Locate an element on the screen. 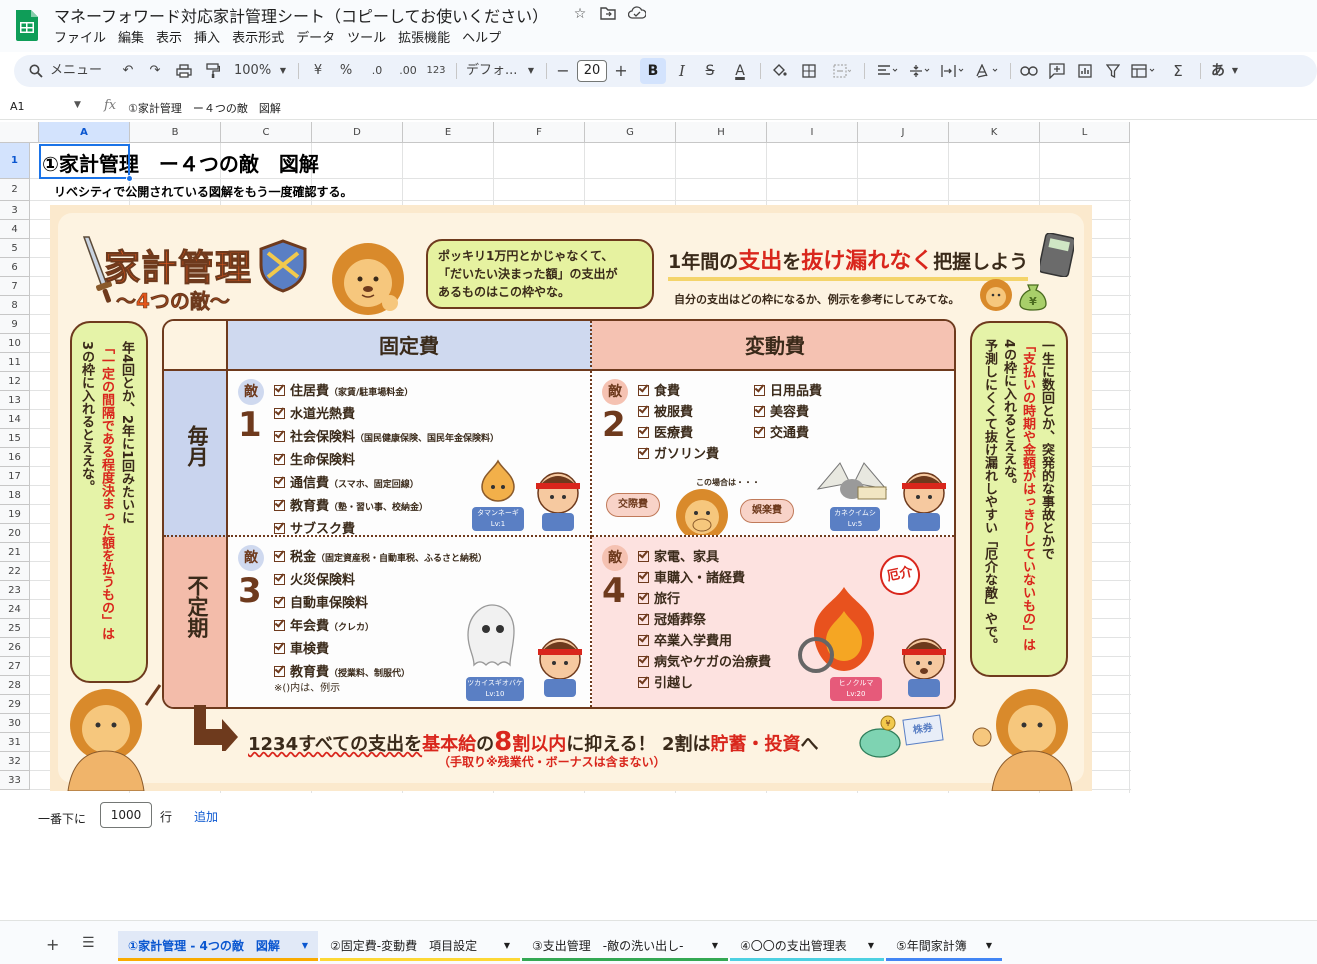  decrease-font-size-icon: − is located at coordinates (563, 71).